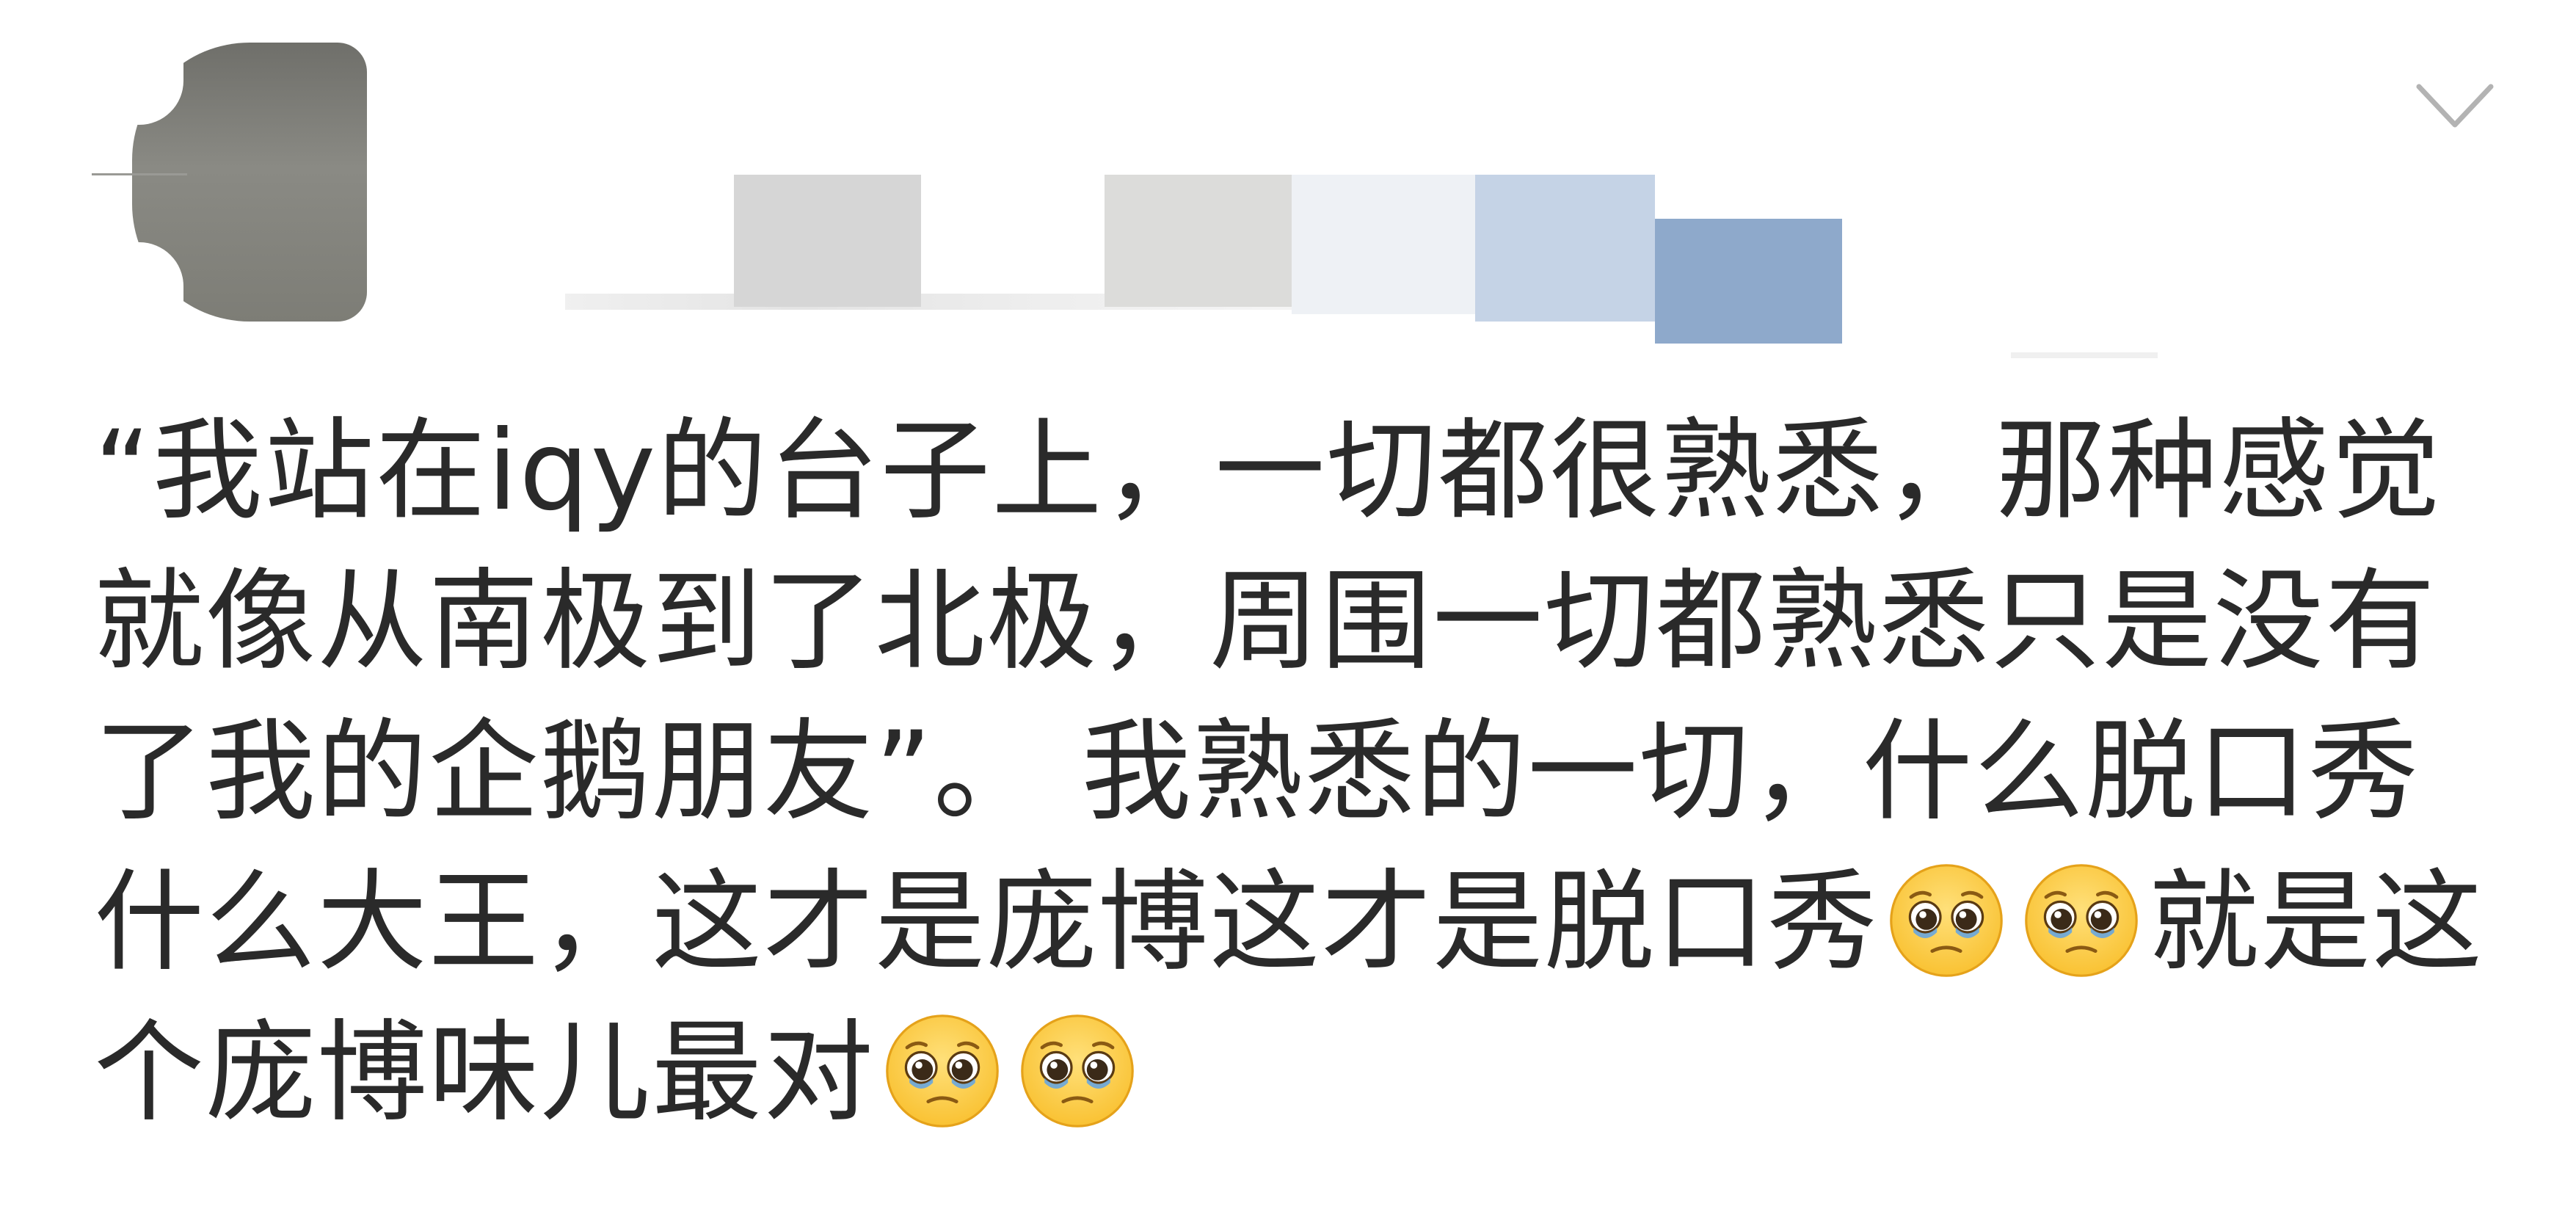 The image size is (2576, 1209). What do you see at coordinates (2084, 355) in the screenshot?
I see `redacted-timestamp` at bounding box center [2084, 355].